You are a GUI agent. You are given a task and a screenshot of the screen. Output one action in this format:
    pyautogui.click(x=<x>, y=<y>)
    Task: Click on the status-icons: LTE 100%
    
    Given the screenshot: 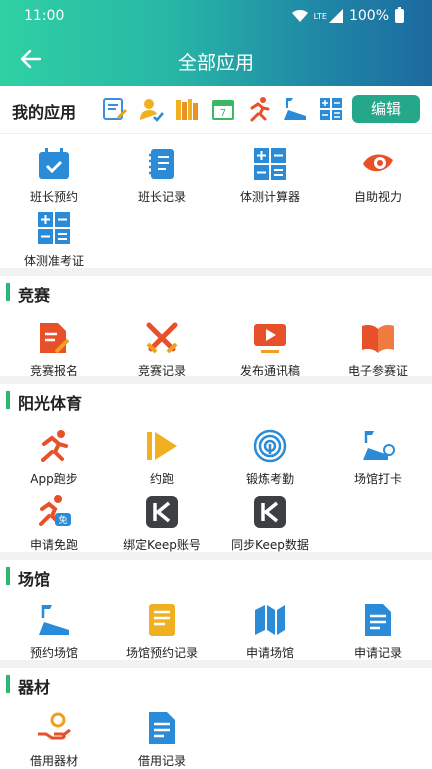 What is the action you would take?
    pyautogui.click(x=348, y=16)
    